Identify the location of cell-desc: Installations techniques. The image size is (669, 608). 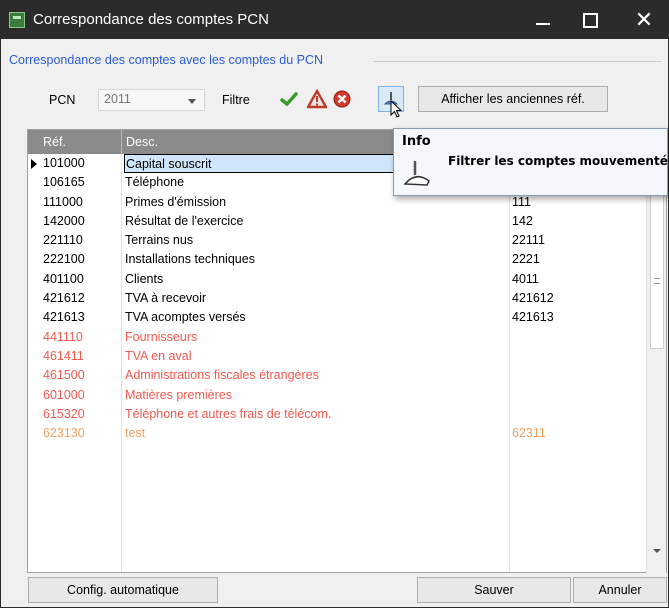
(190, 259).